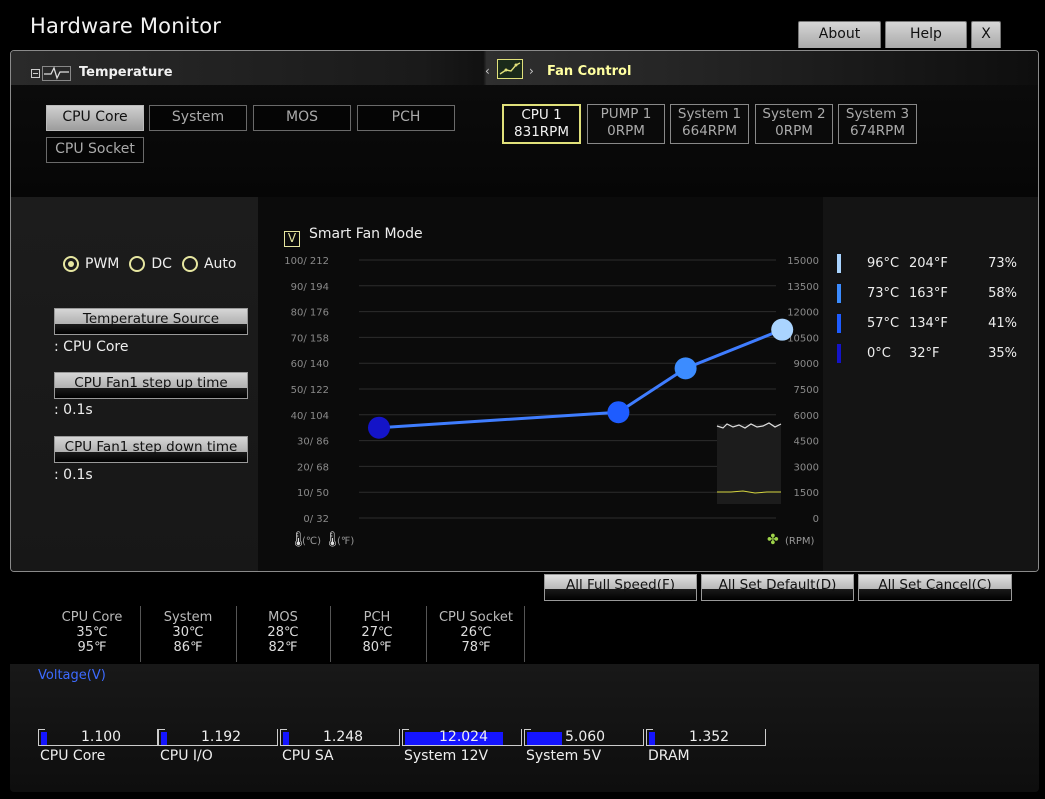 Image resolution: width=1045 pixels, height=799 pixels. Describe the element at coordinates (311, 541) in the screenshot. I see `x-axis-label-celsius: (℃)` at that location.